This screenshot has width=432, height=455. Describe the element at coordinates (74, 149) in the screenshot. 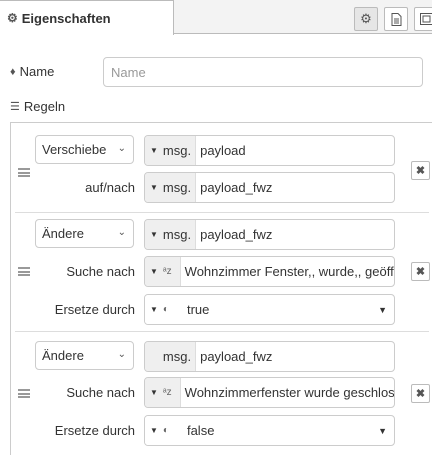

I see `rule-action-value: Verschiebe` at that location.